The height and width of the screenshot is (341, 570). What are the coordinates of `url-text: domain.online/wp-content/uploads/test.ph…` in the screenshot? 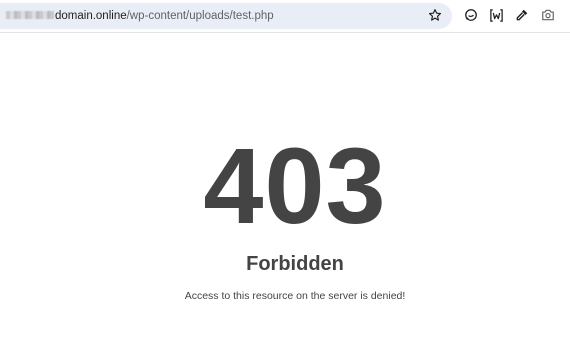 It's located at (140, 16).